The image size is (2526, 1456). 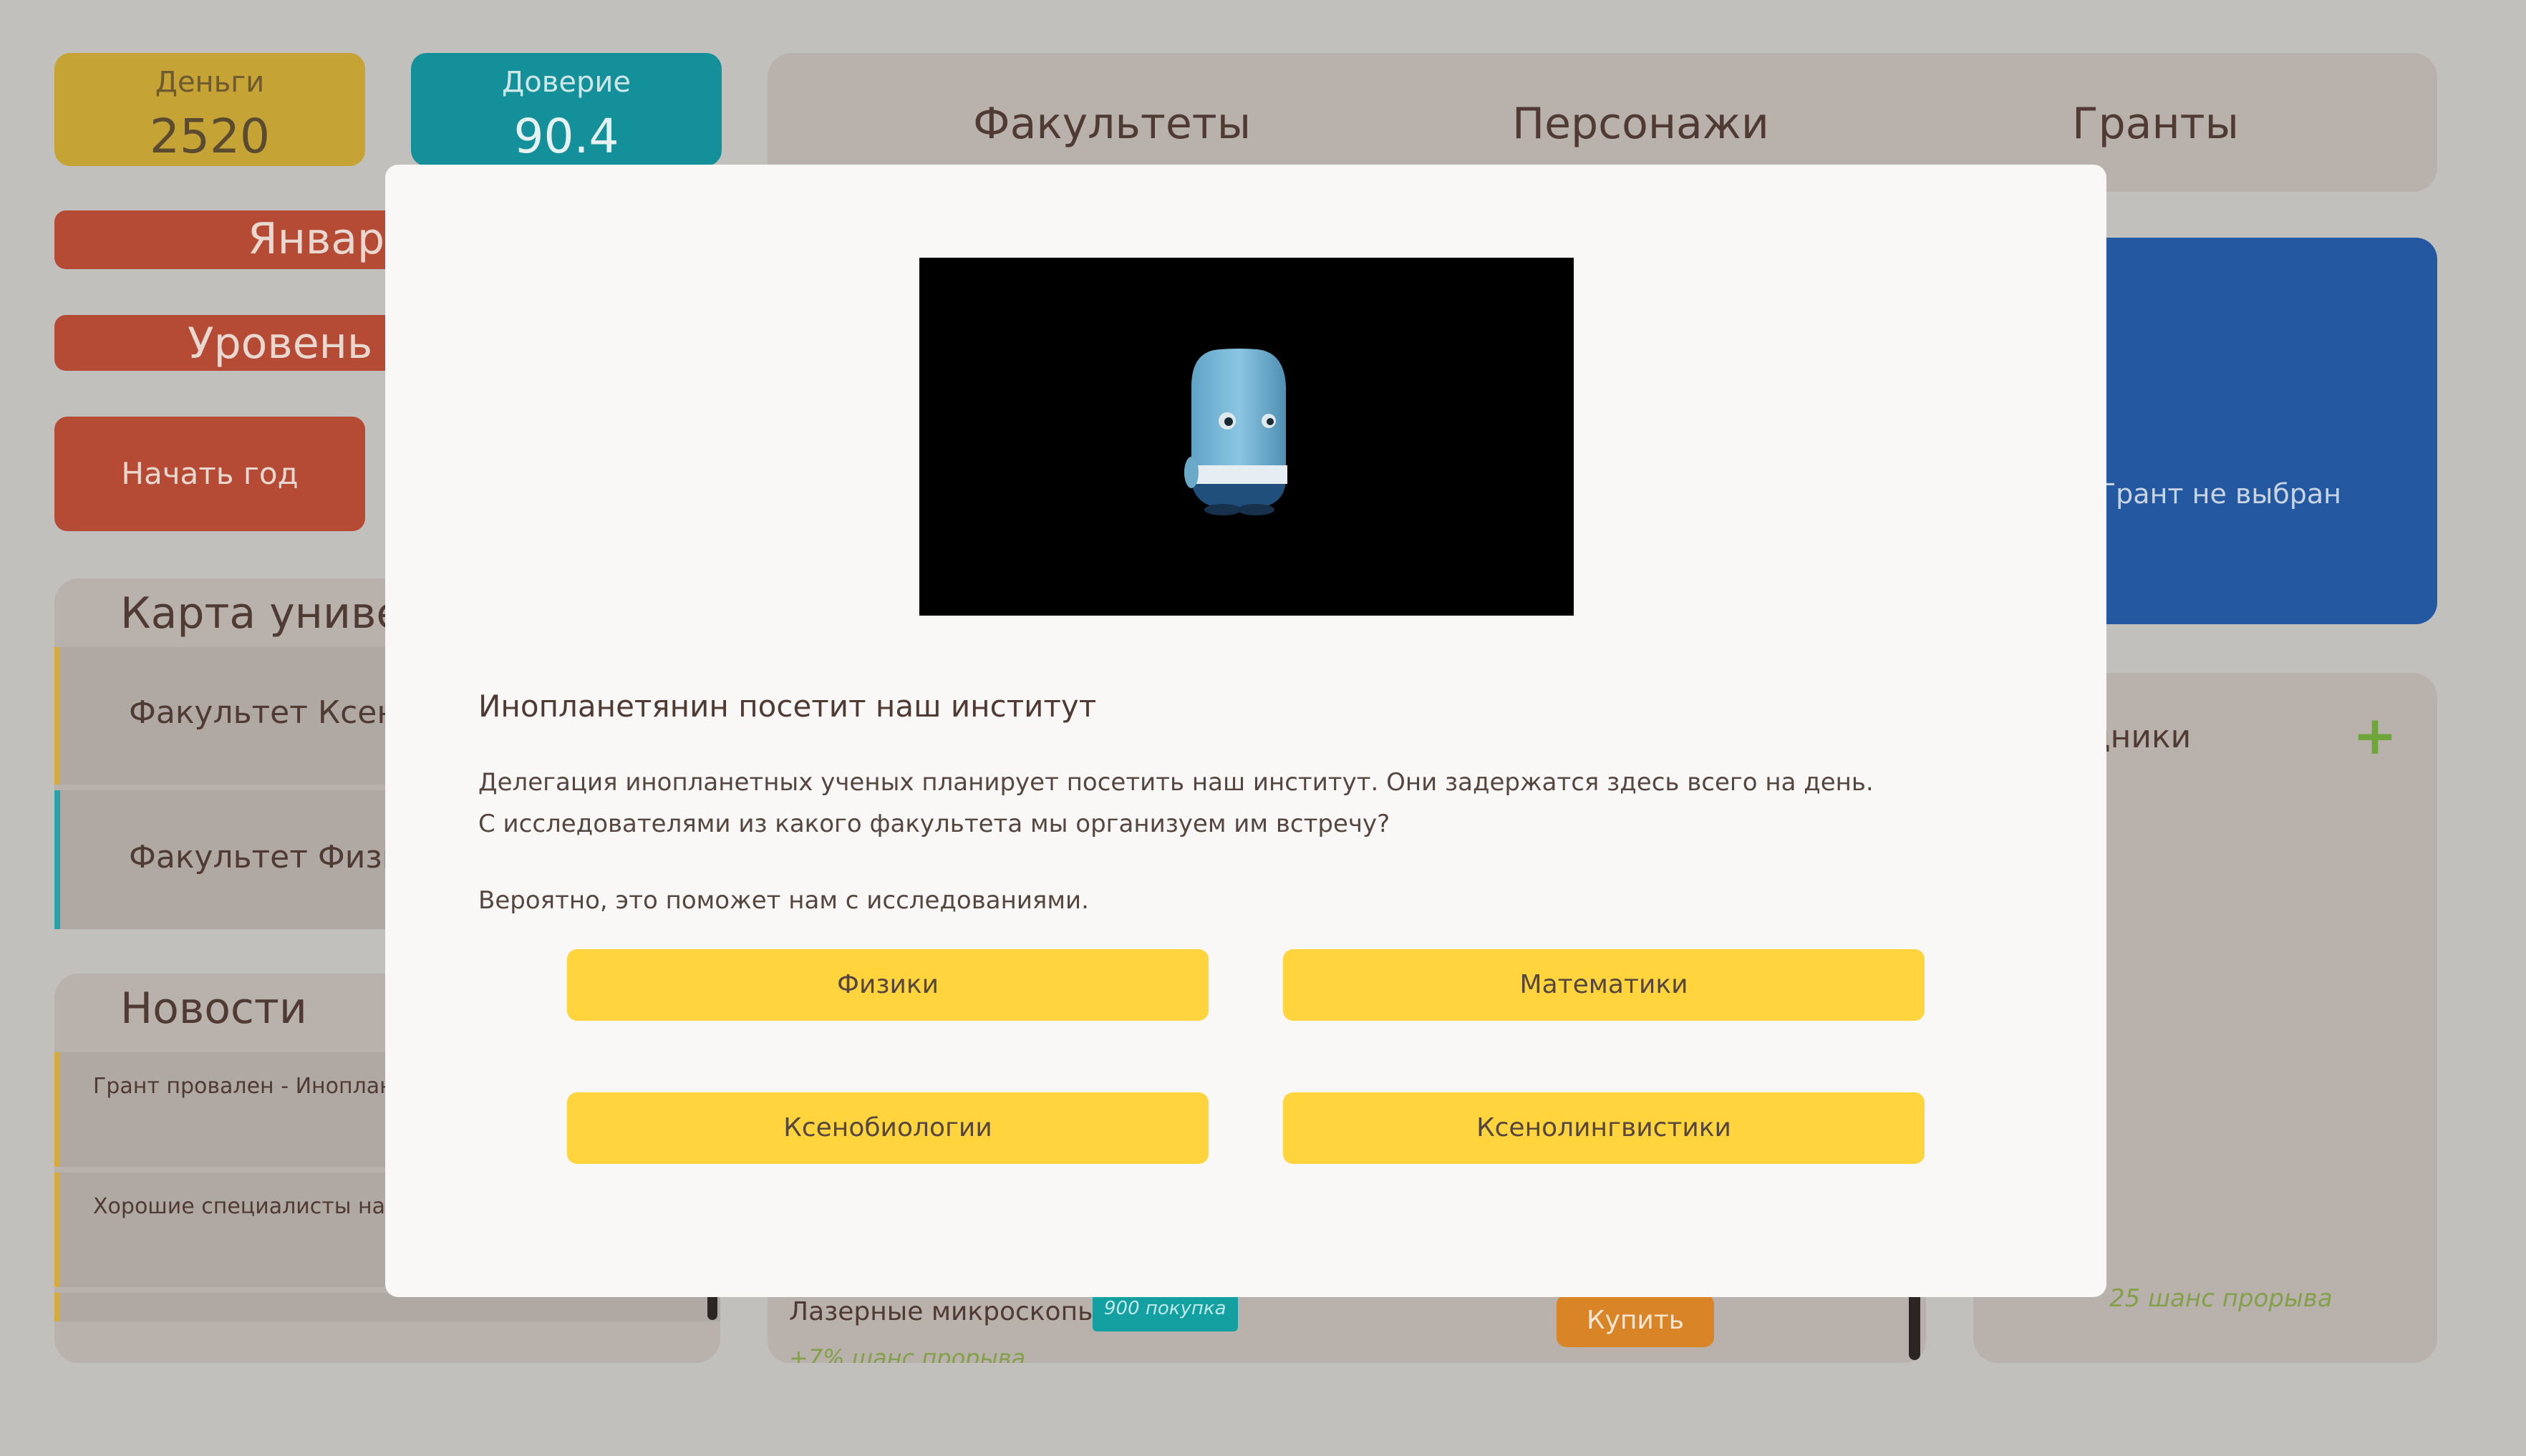 I want to click on trust-label: Доверие, so click(x=566, y=82).